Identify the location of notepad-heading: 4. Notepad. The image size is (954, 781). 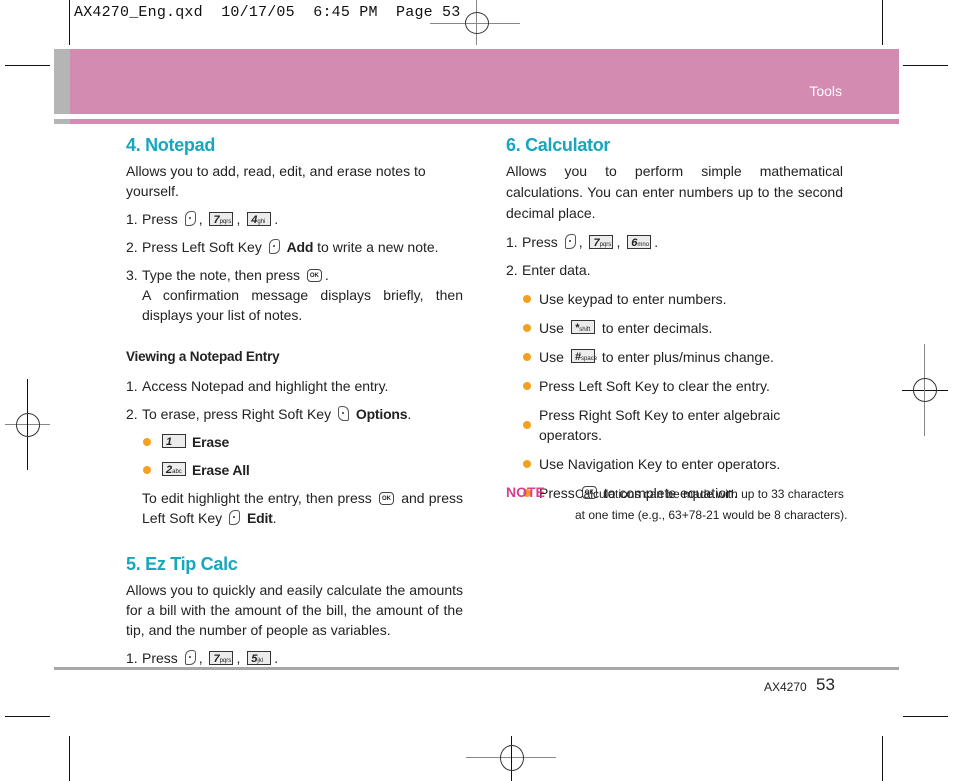
(171, 145).